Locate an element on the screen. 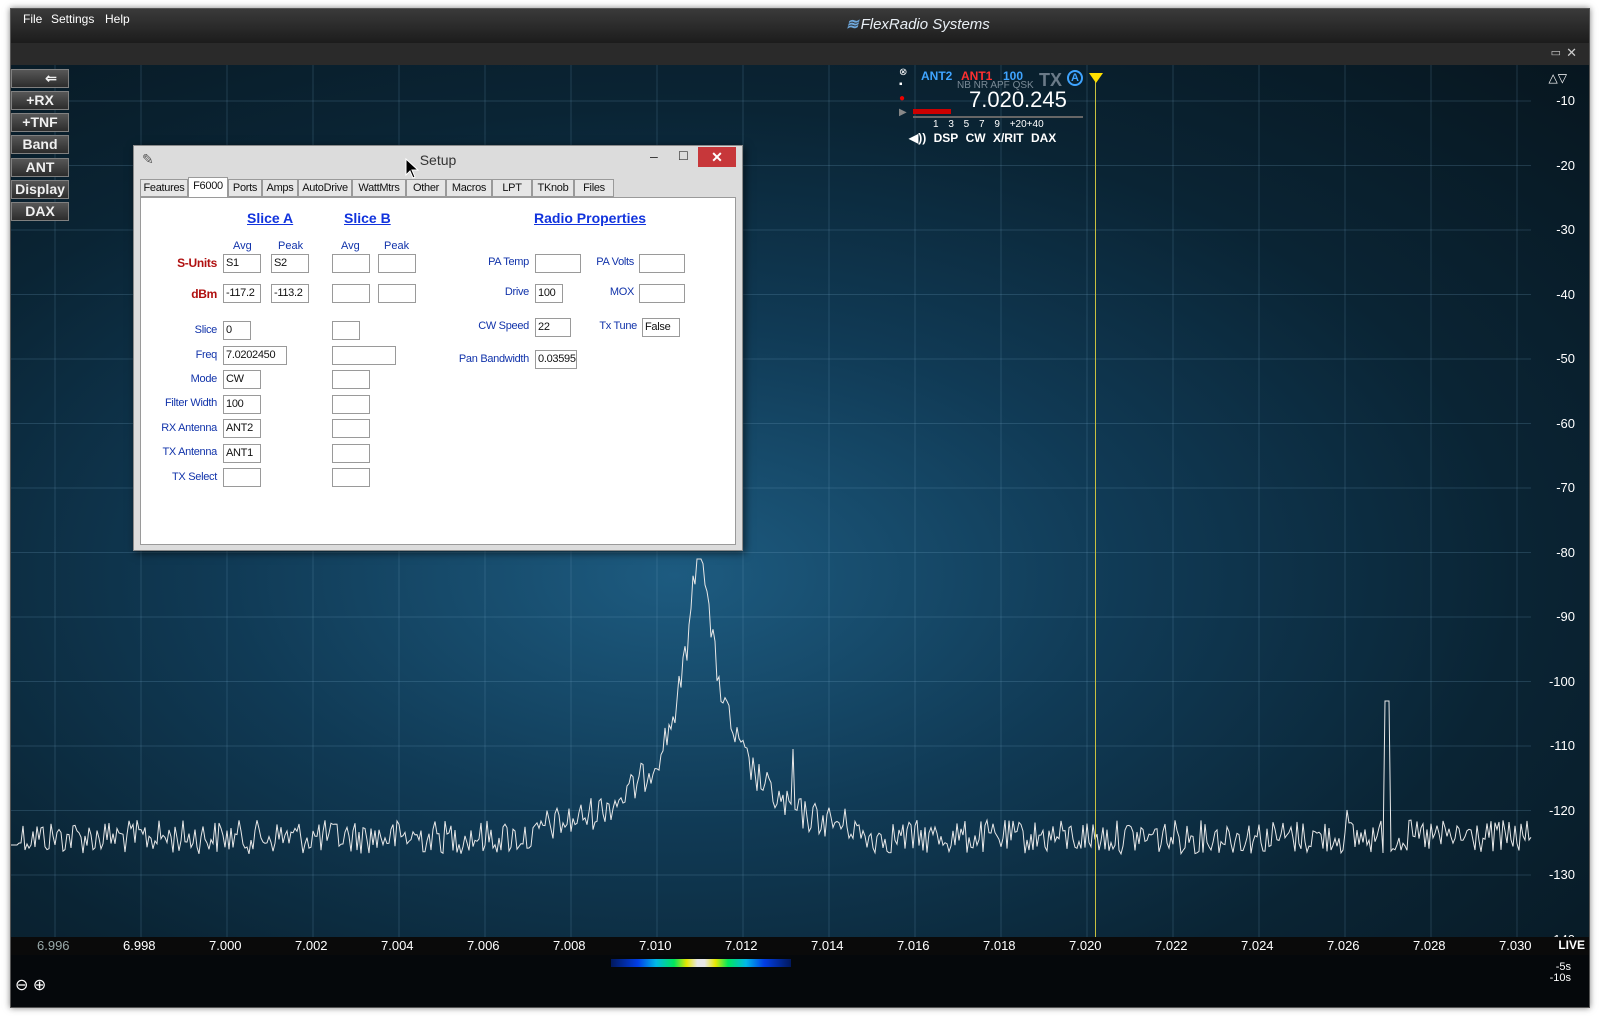 The width and height of the screenshot is (1600, 1016). mox-label: MOX is located at coordinates (621, 292).